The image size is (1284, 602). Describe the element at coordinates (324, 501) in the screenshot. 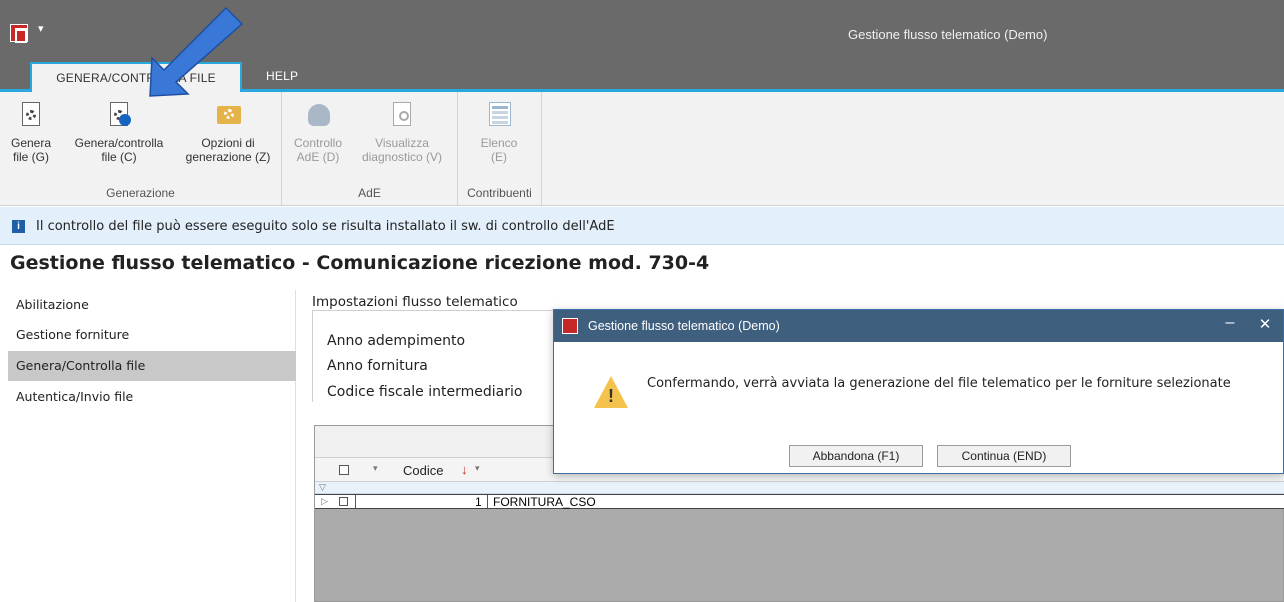

I see `row-indicator-icon: ▷` at that location.